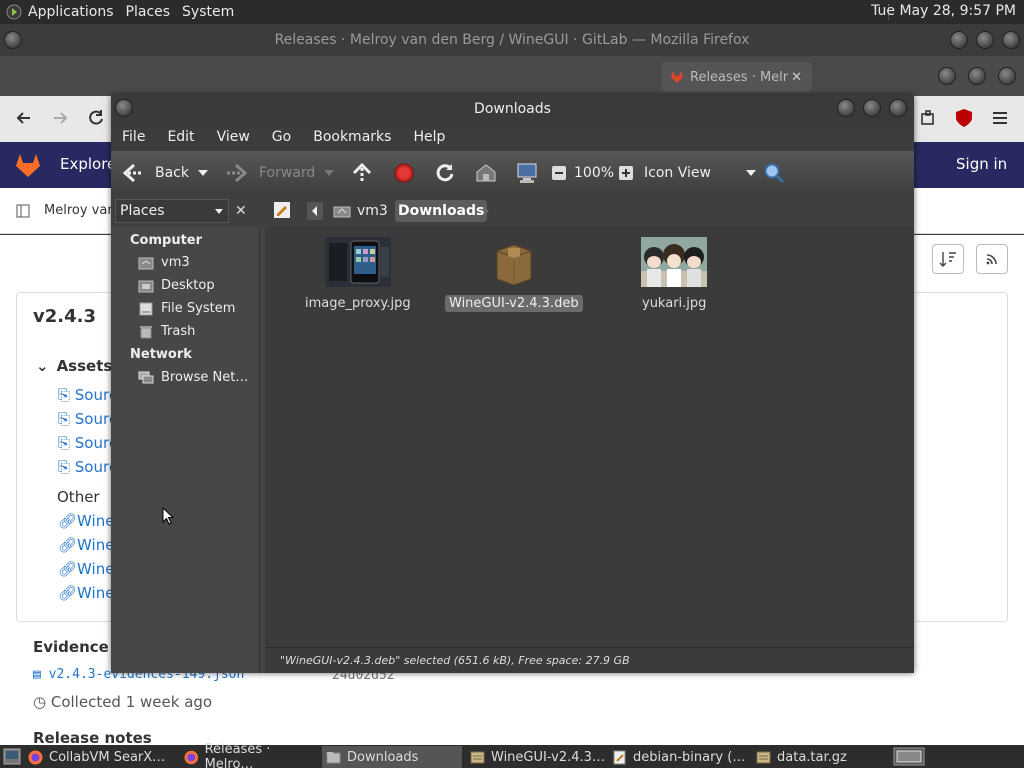 This screenshot has height=768, width=1024. What do you see at coordinates (241, 211) in the screenshot?
I see `close-sidebar-icon: ✕` at bounding box center [241, 211].